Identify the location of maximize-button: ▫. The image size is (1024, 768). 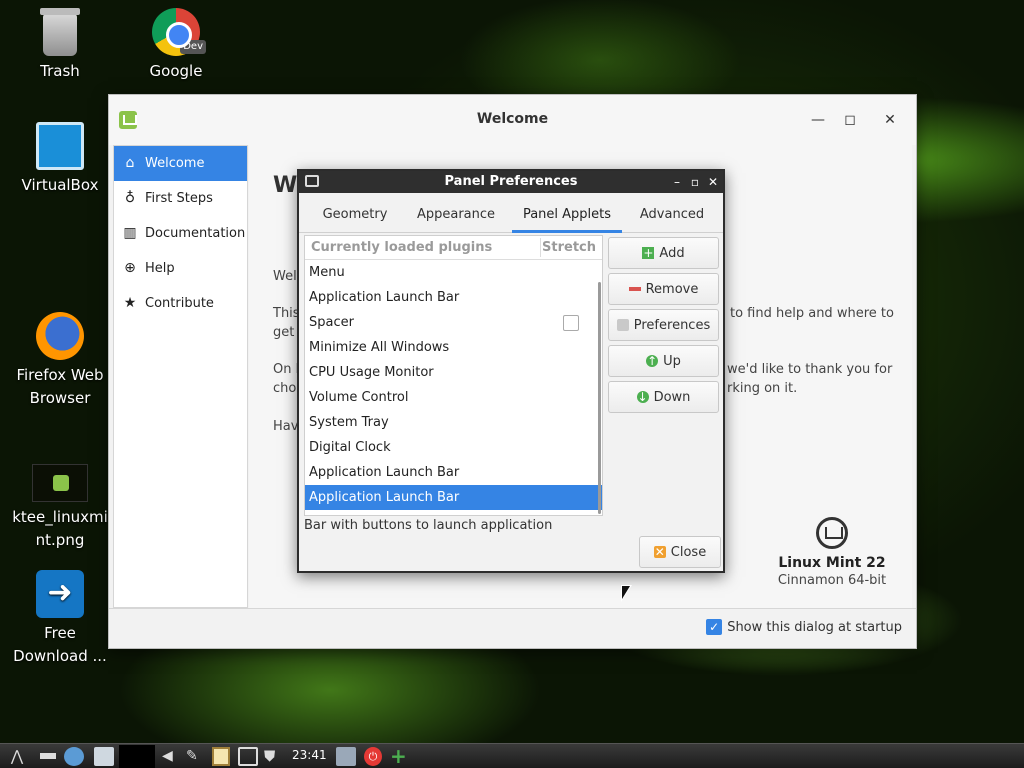
(695, 182).